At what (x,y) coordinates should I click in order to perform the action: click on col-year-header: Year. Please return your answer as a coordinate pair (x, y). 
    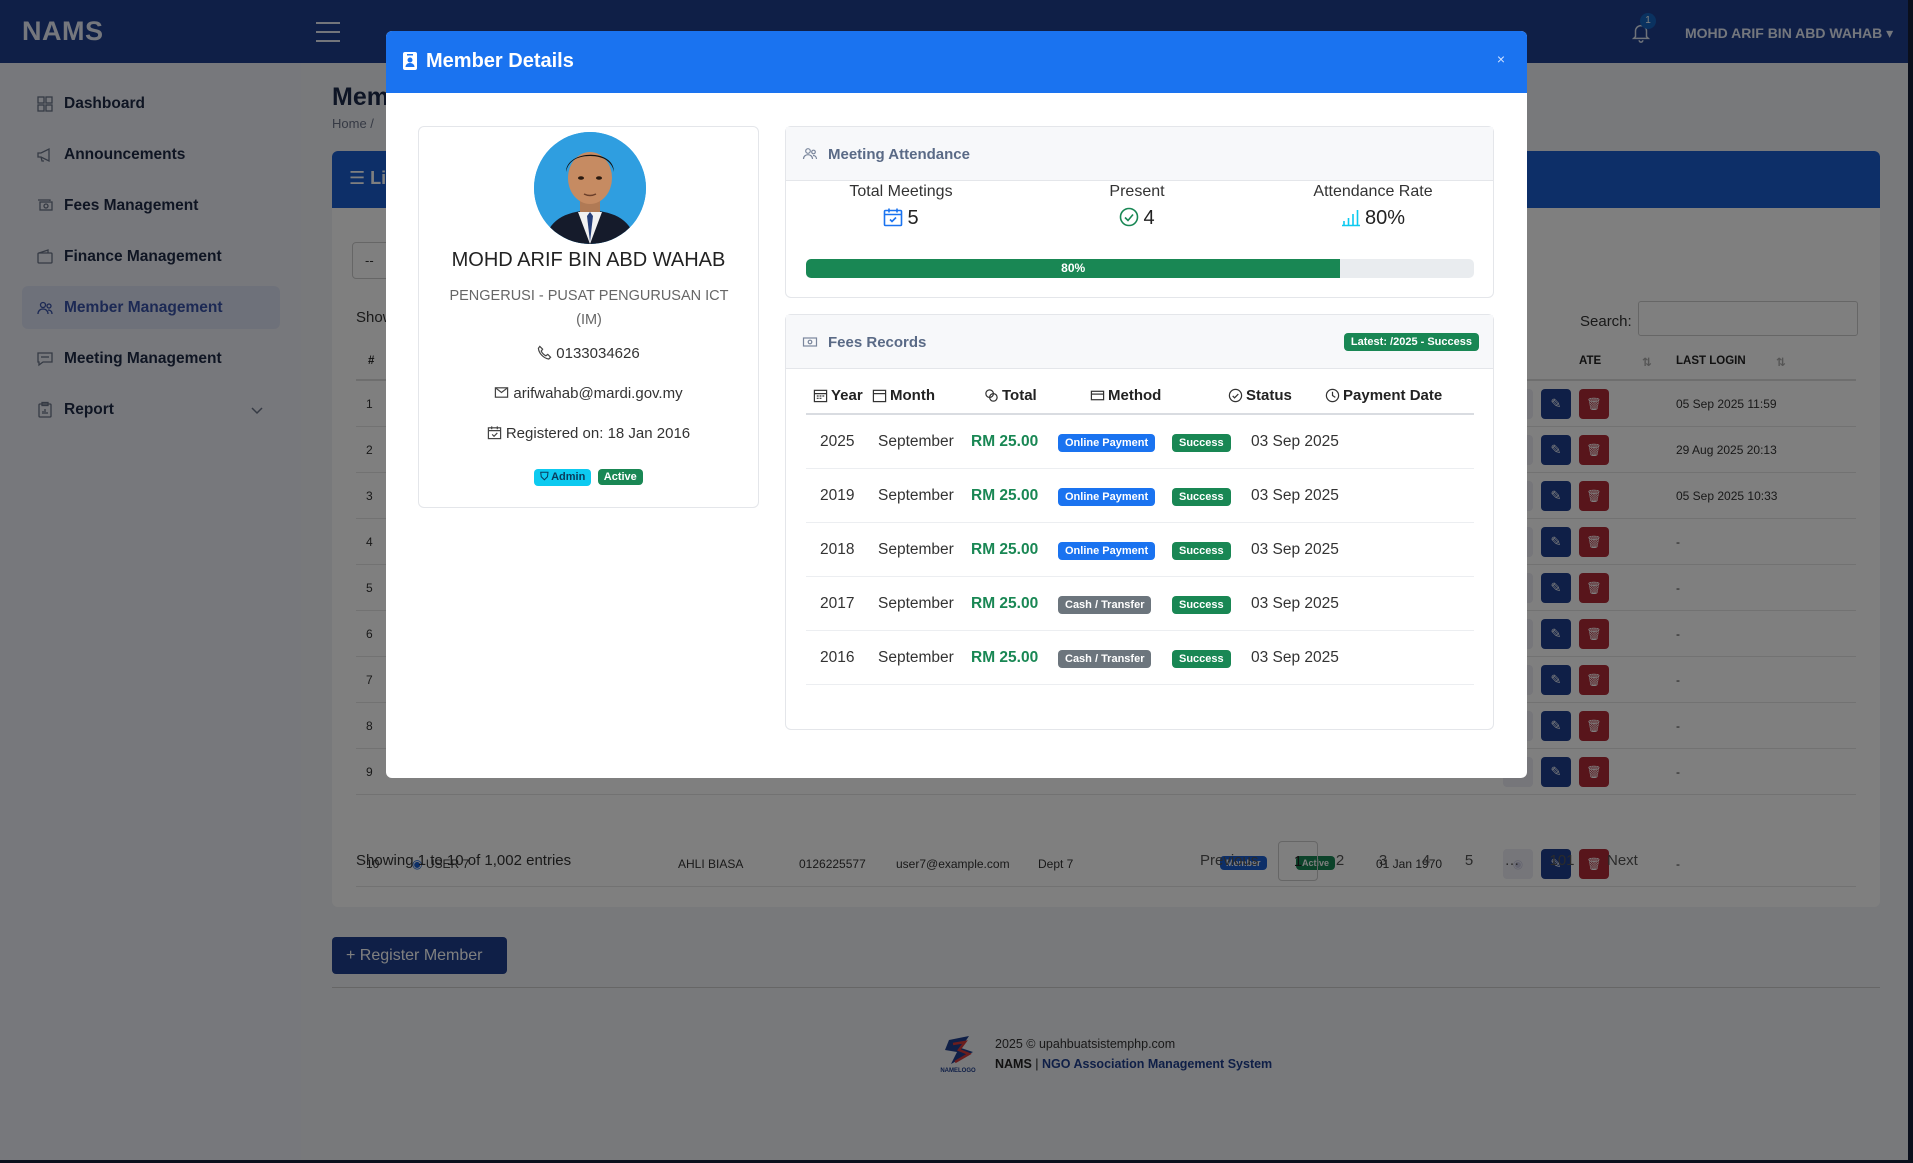
    Looking at the image, I should click on (838, 395).